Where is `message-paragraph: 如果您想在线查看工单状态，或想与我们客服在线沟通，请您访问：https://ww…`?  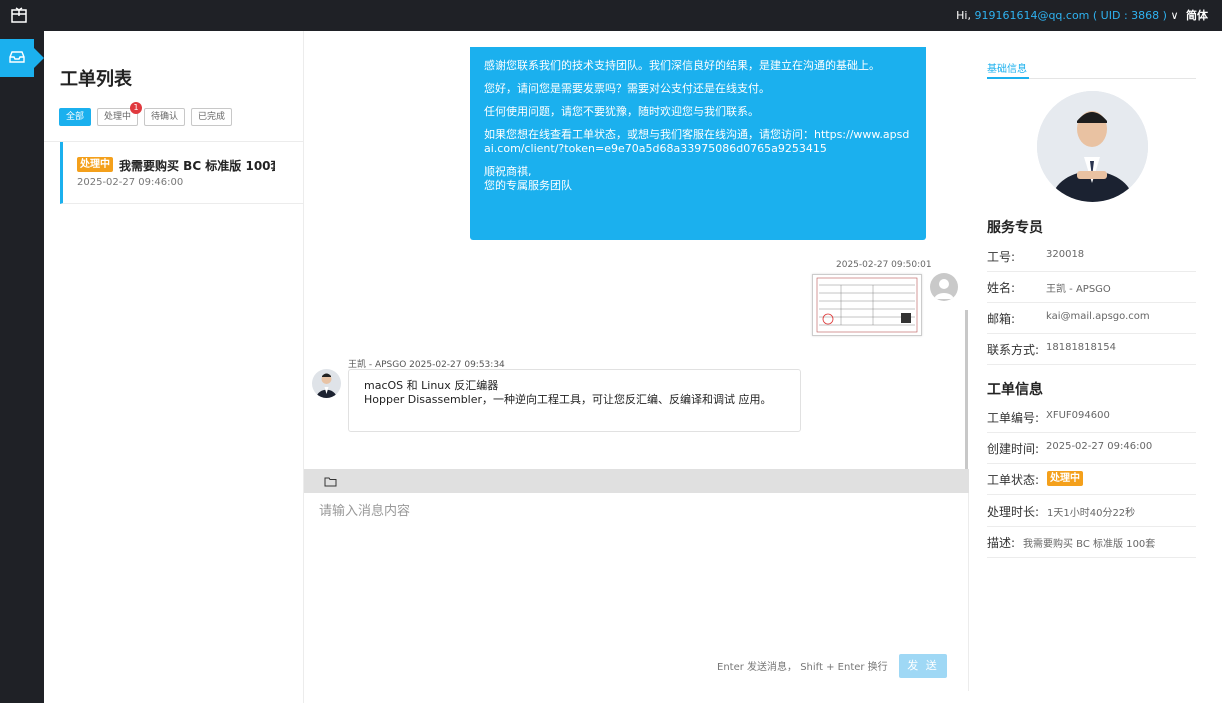 message-paragraph: 如果您想在线查看工单状态，或想与我们客服在线沟通，请您访问：https://ww… is located at coordinates (697, 141).